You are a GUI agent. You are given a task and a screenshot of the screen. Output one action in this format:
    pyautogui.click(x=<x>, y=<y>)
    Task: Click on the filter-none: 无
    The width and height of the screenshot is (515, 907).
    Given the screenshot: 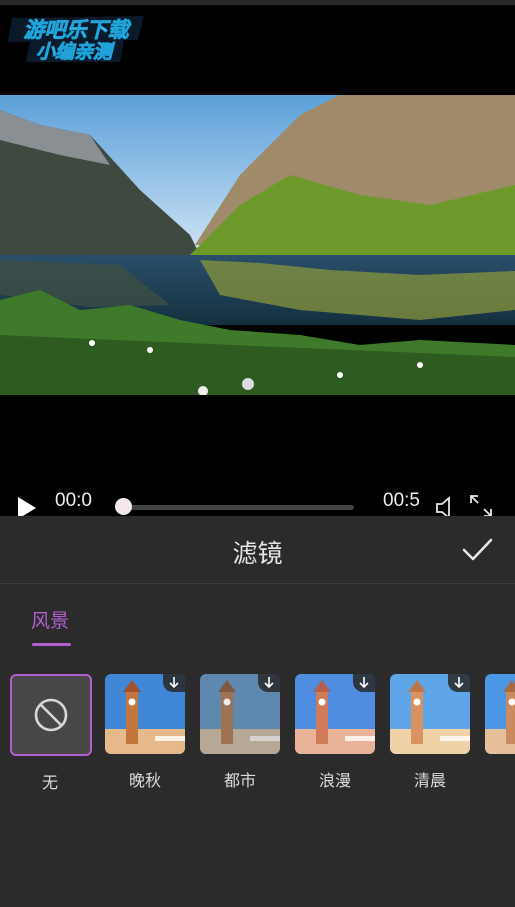 What is the action you would take?
    pyautogui.click(x=51, y=733)
    